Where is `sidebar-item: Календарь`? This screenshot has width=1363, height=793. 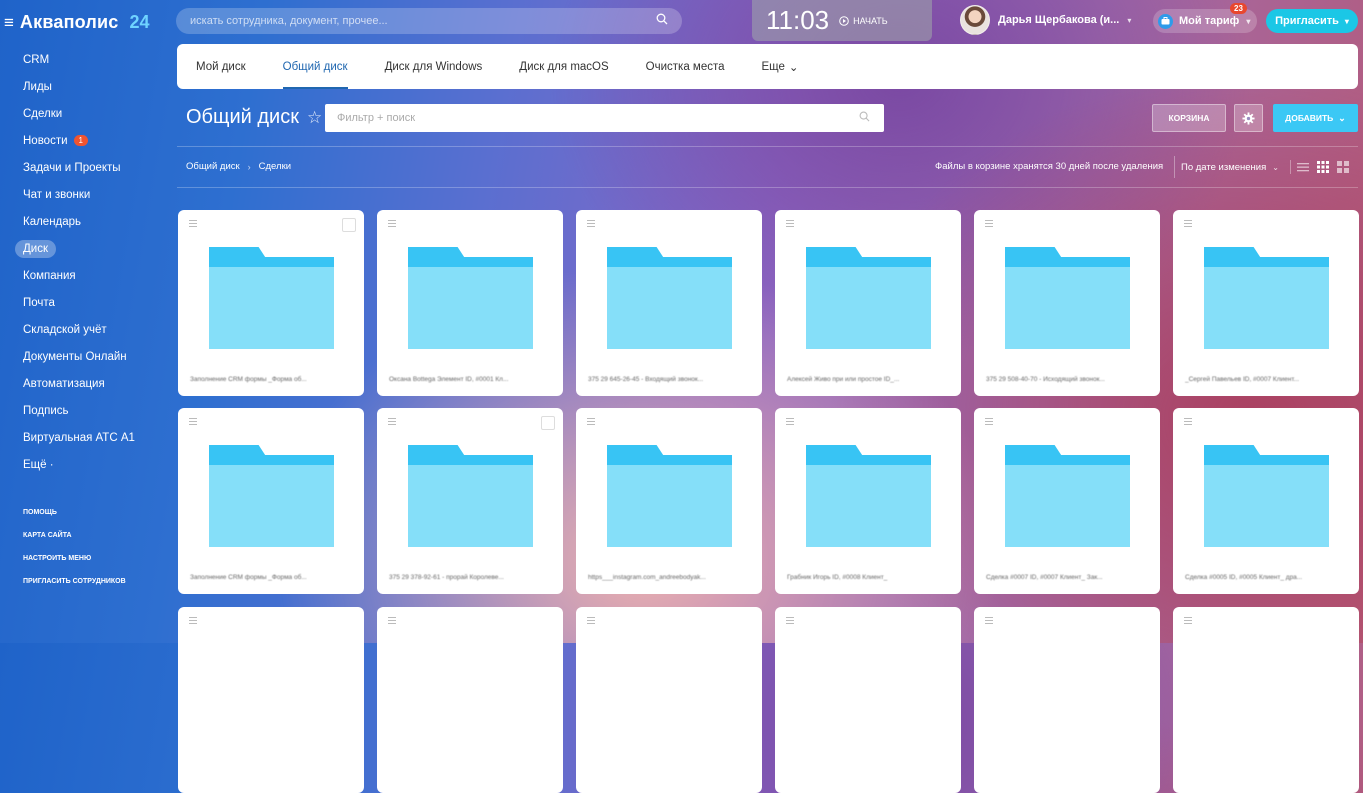
sidebar-item: Календарь is located at coordinates (85, 221).